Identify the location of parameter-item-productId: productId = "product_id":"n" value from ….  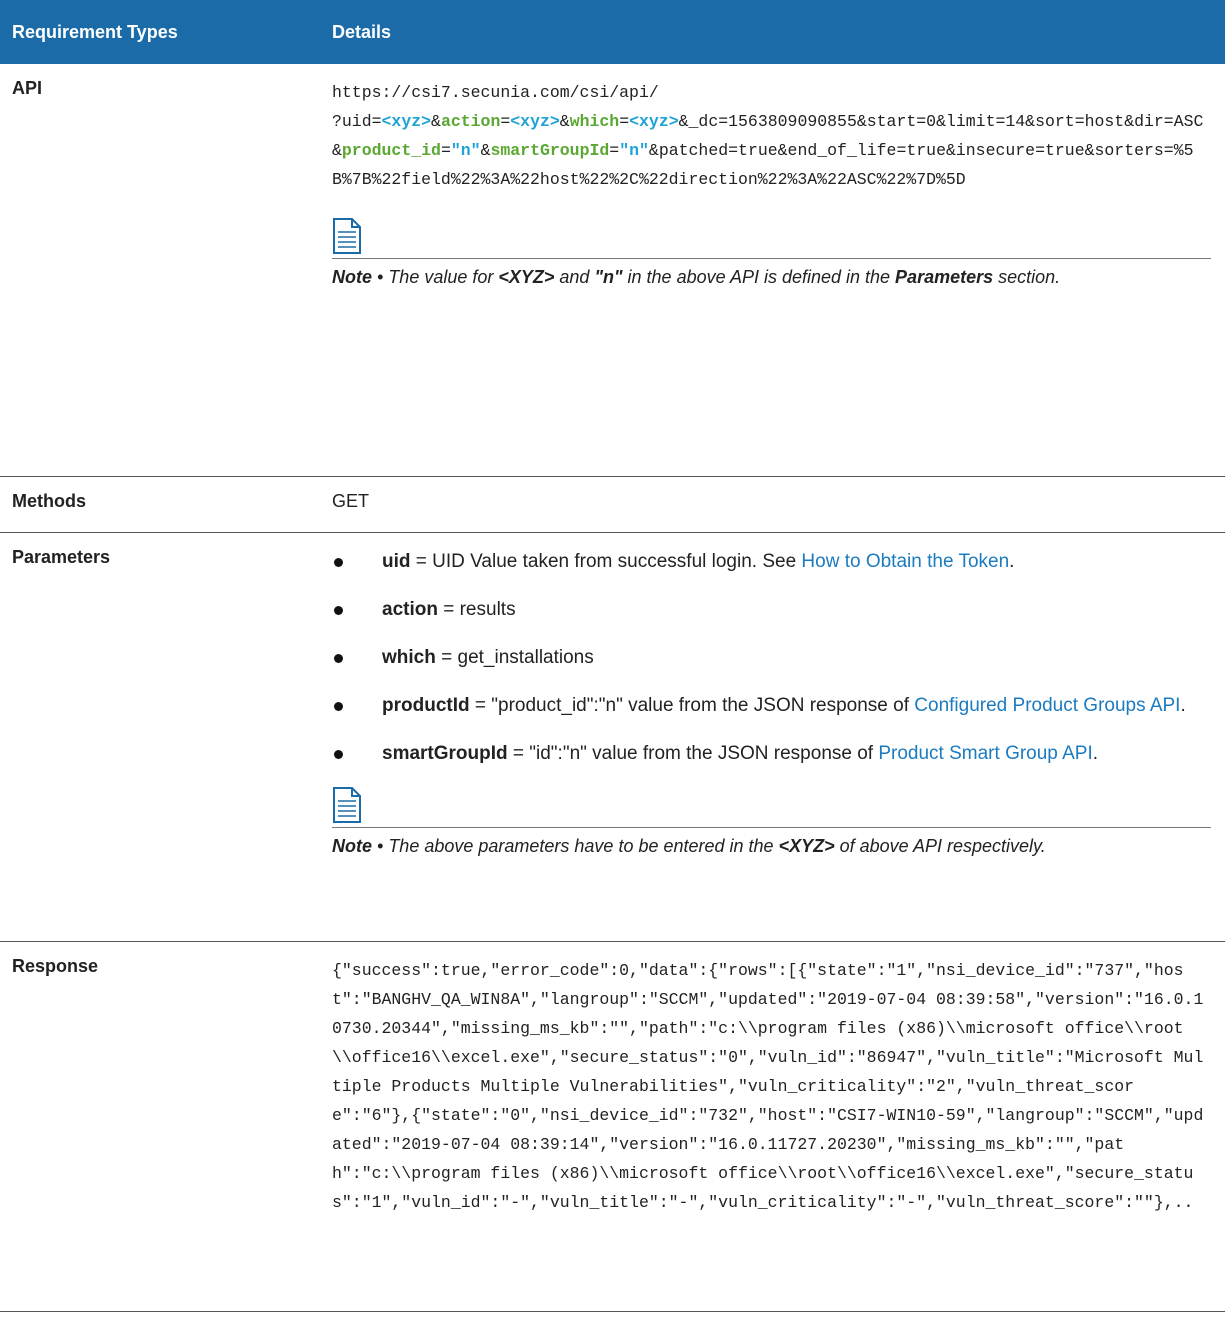
(771, 706).